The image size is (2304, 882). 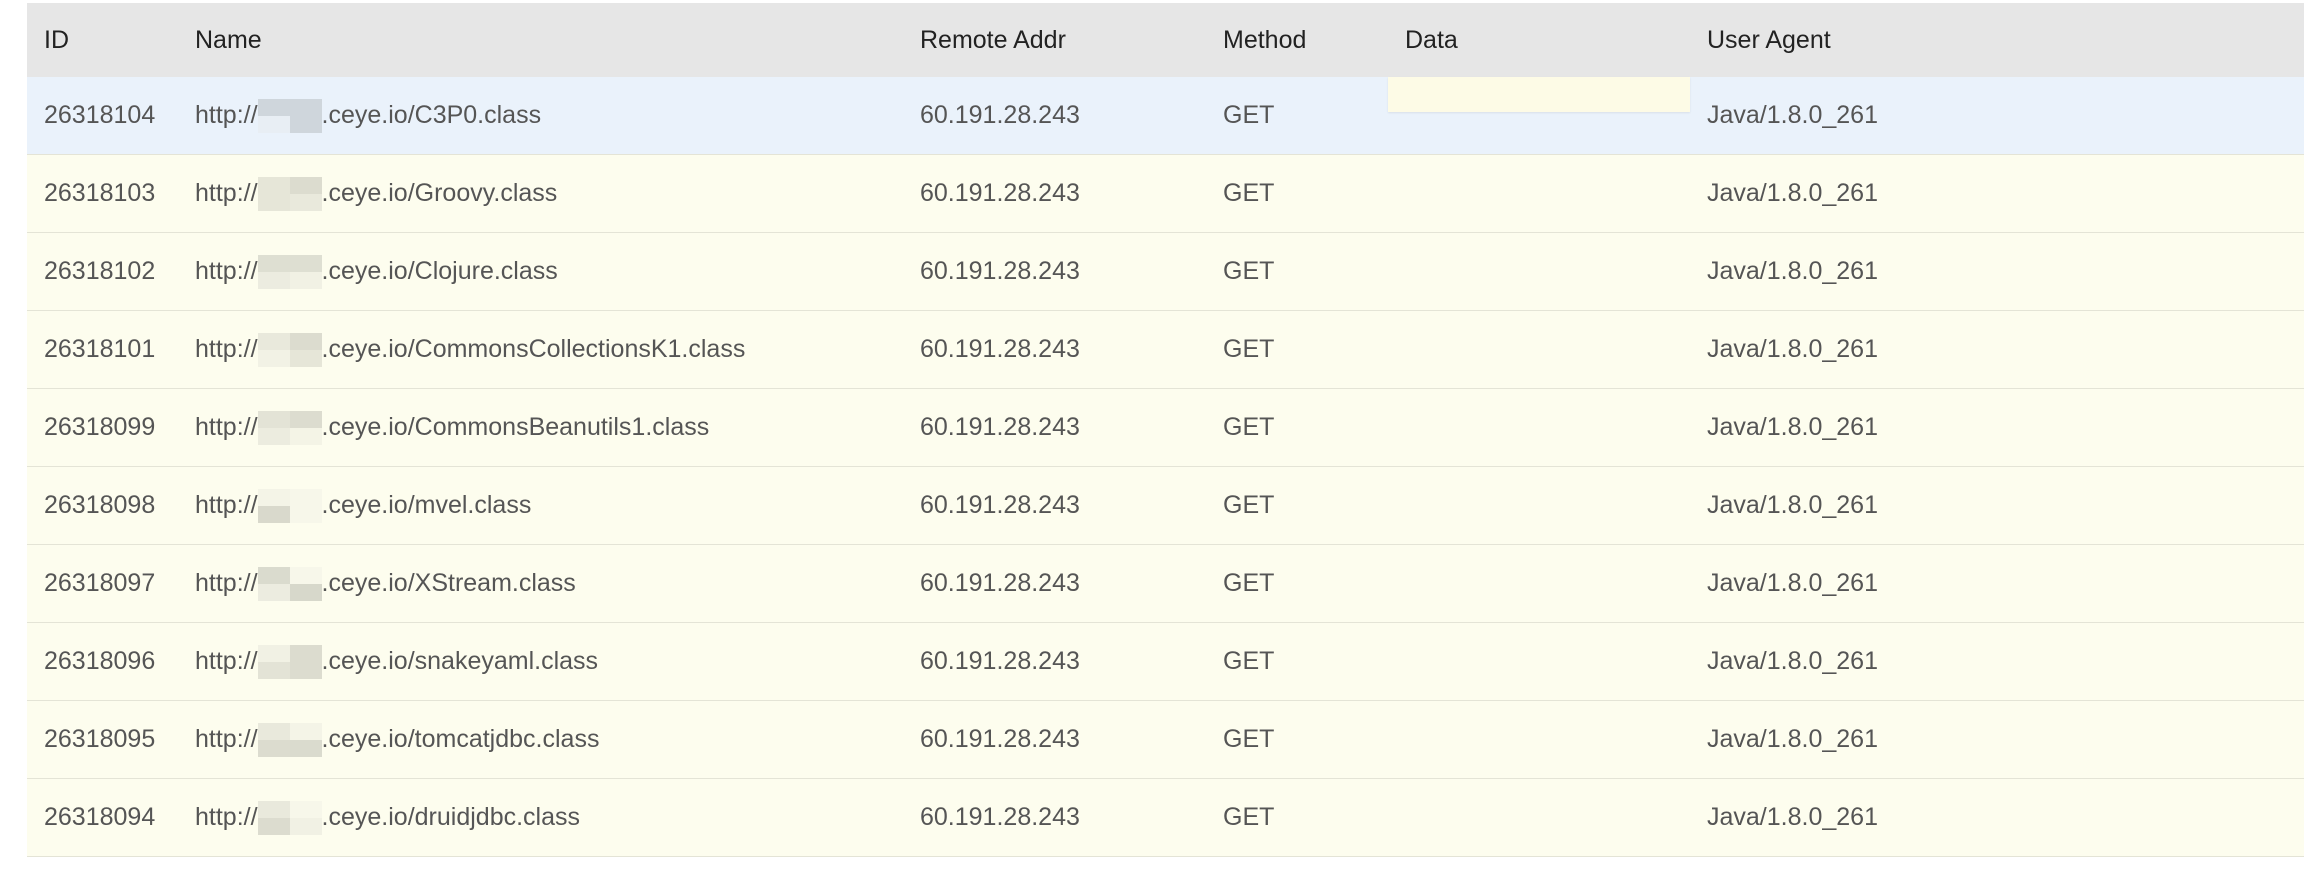 I want to click on name-url-suffix: .ceye.io/CommonsBeanutils1.class, so click(x=515, y=427).